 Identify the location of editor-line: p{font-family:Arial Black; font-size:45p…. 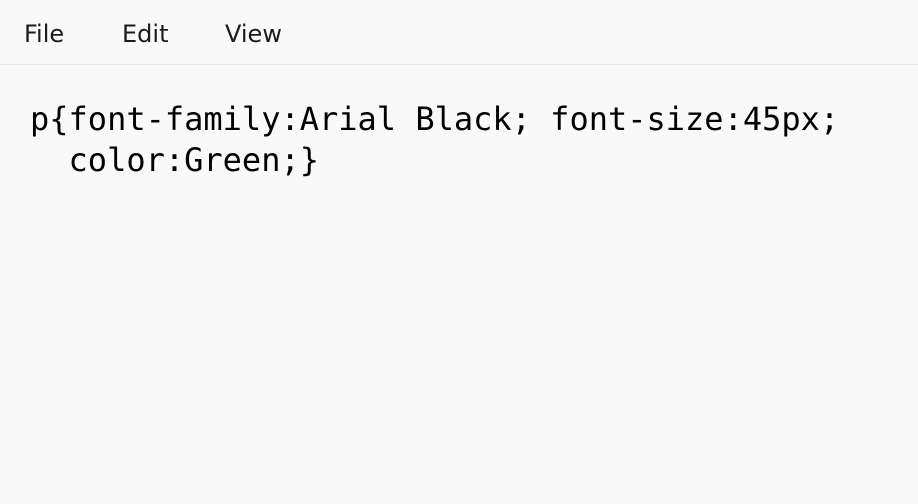
(435, 119).